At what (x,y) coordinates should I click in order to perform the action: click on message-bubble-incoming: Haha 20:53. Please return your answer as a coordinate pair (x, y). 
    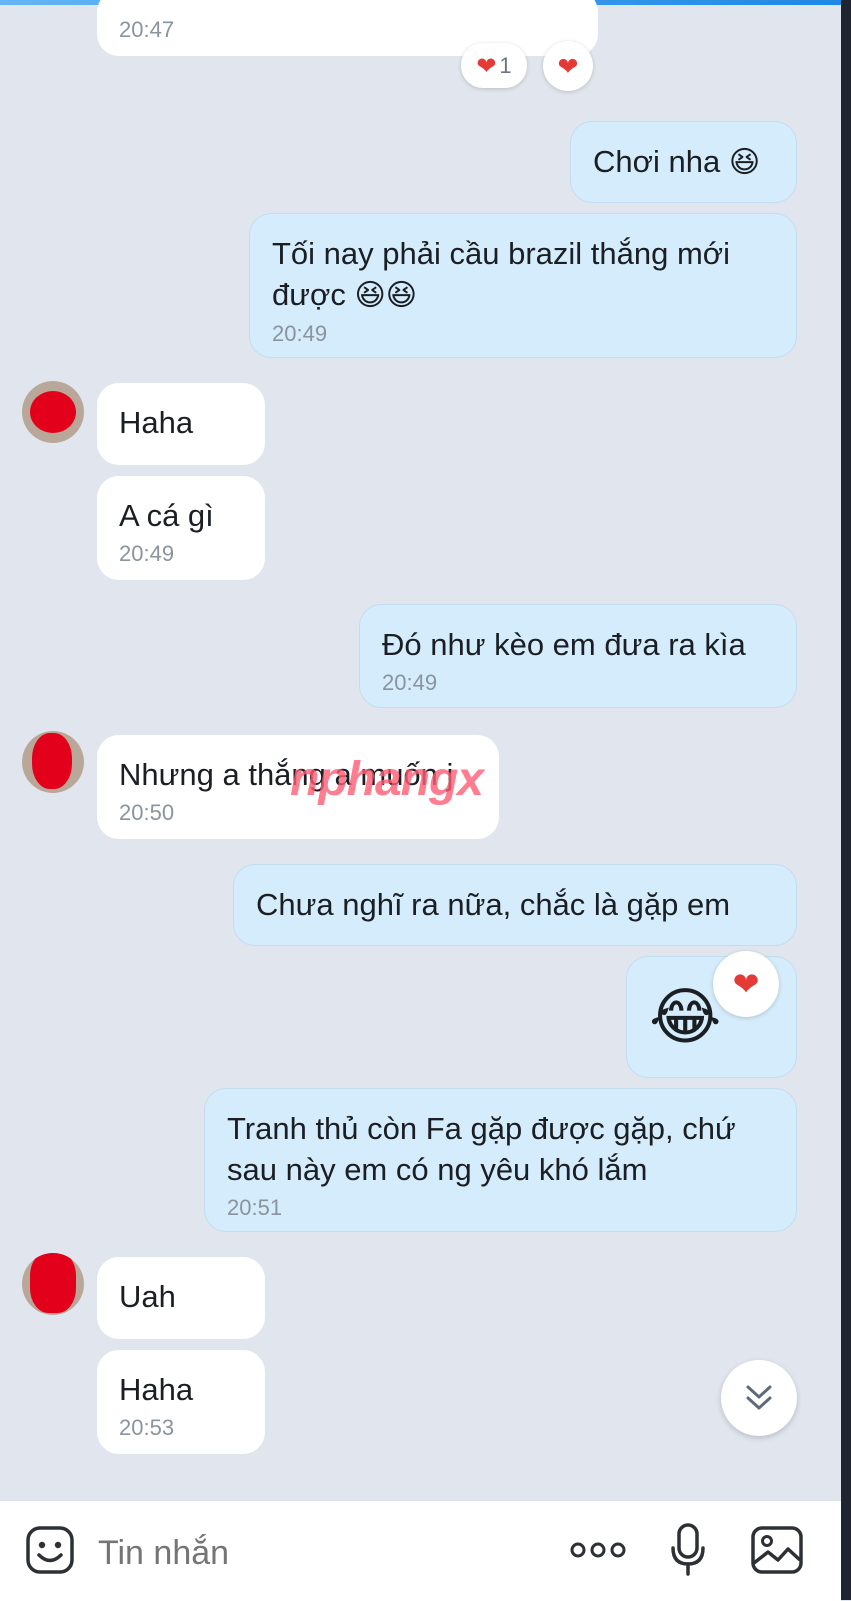
    Looking at the image, I should click on (181, 1402).